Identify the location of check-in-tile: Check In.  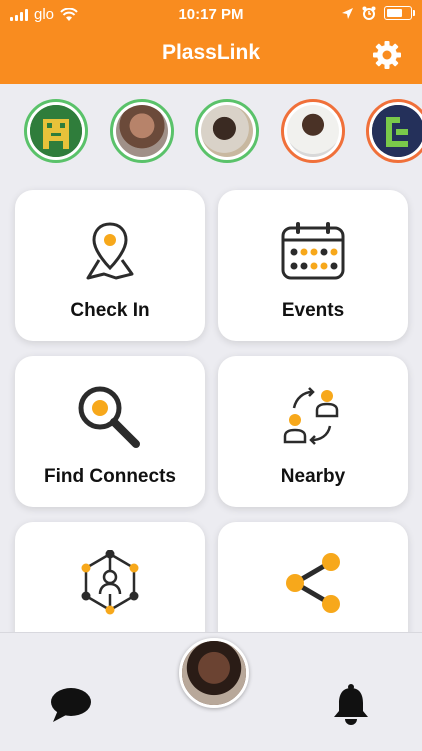
(110, 265).